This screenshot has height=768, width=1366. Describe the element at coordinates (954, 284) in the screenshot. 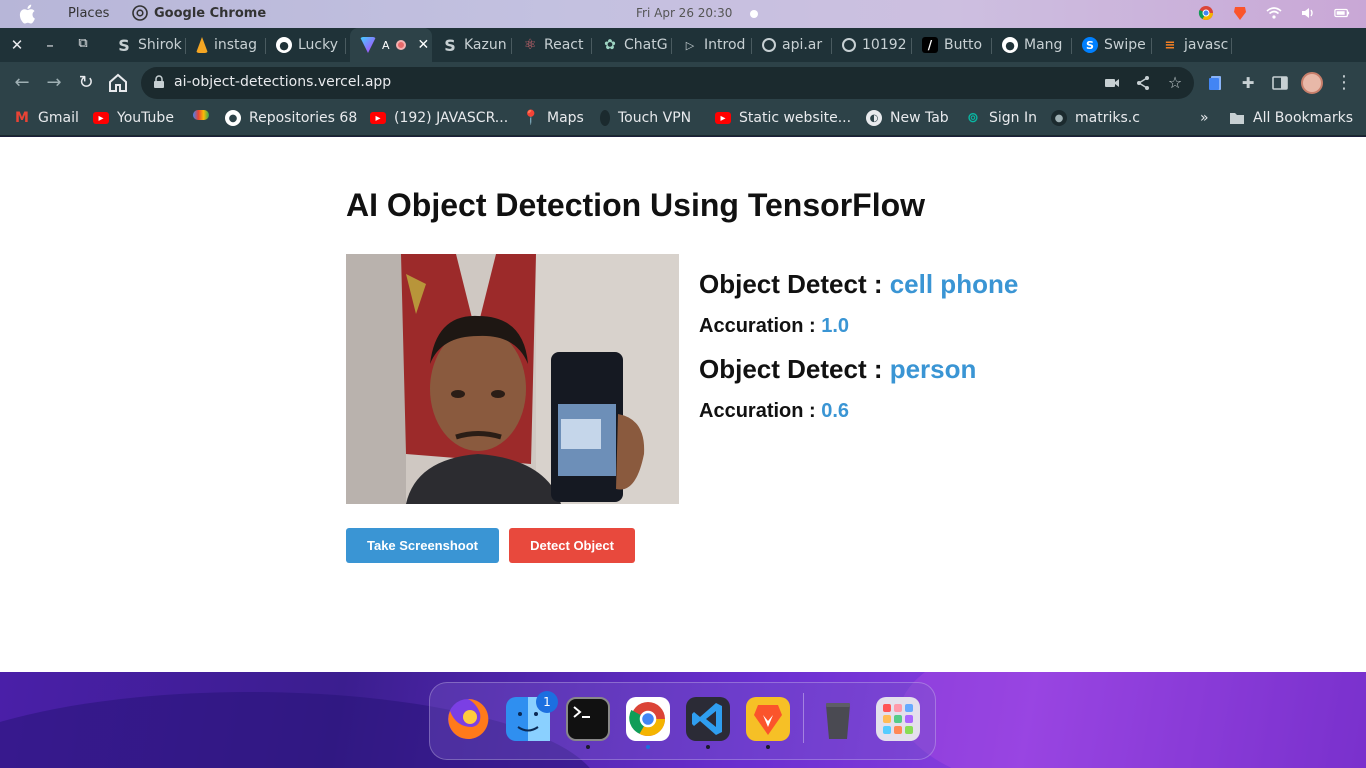

I see `detected-object-name: cell phone` at that location.